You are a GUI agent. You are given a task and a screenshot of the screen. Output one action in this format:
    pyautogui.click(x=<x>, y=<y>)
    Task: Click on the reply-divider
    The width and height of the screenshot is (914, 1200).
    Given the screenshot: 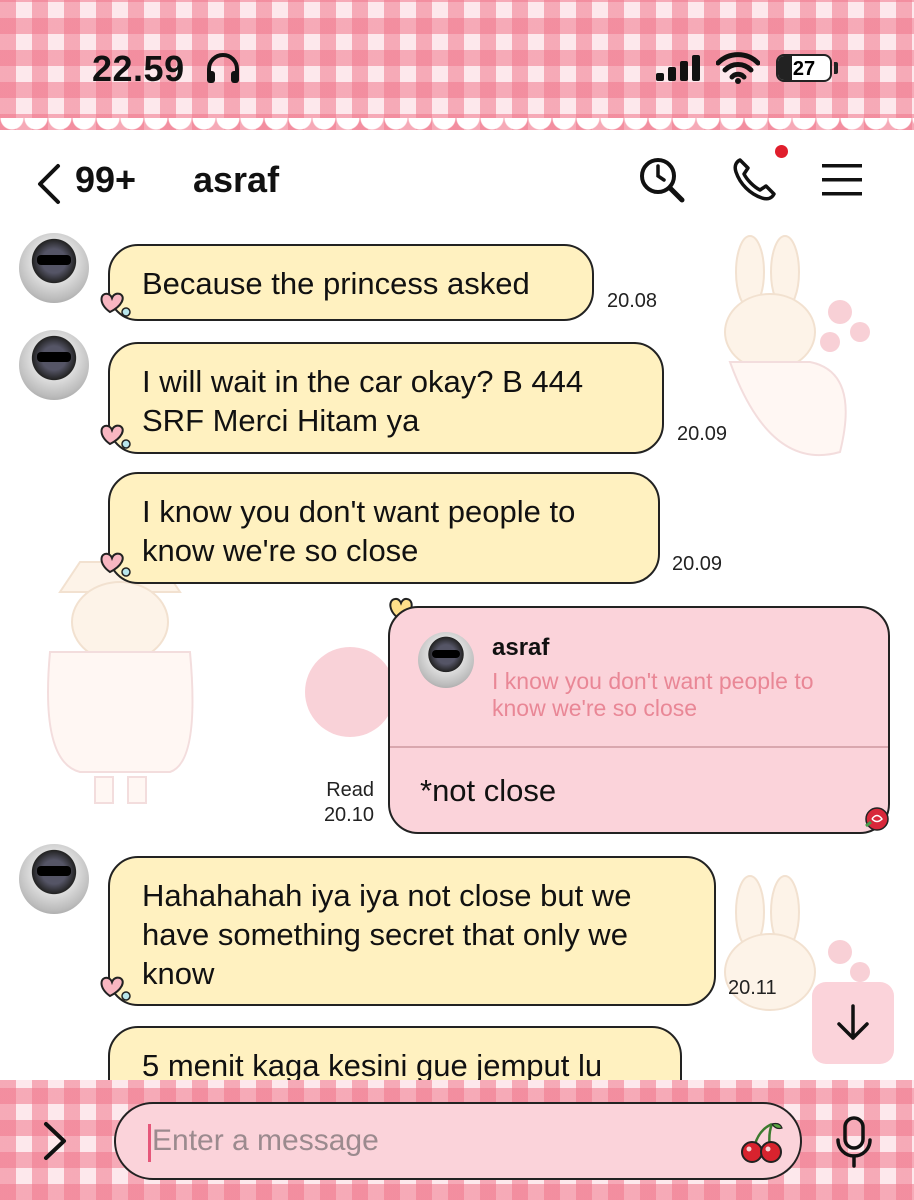 What is the action you would take?
    pyautogui.click(x=639, y=747)
    